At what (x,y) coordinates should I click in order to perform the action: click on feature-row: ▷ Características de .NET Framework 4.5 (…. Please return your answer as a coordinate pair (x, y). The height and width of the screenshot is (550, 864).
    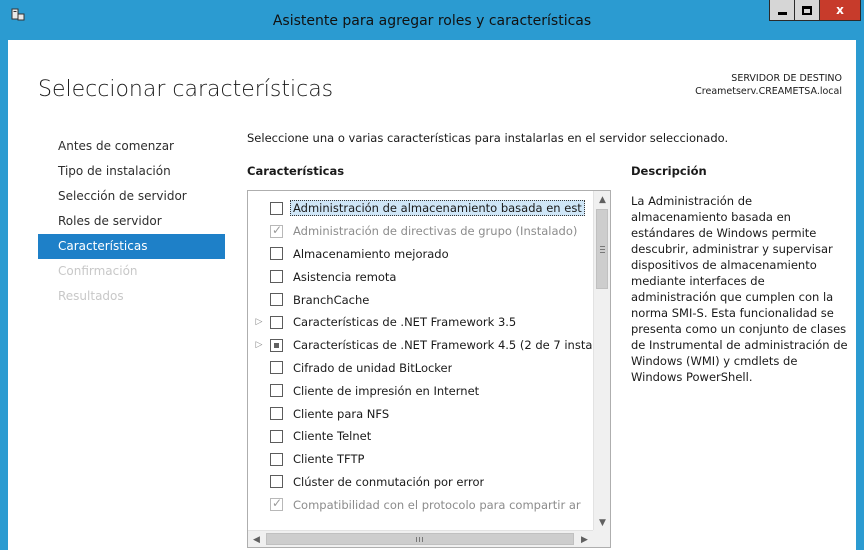
    Looking at the image, I should click on (420, 345).